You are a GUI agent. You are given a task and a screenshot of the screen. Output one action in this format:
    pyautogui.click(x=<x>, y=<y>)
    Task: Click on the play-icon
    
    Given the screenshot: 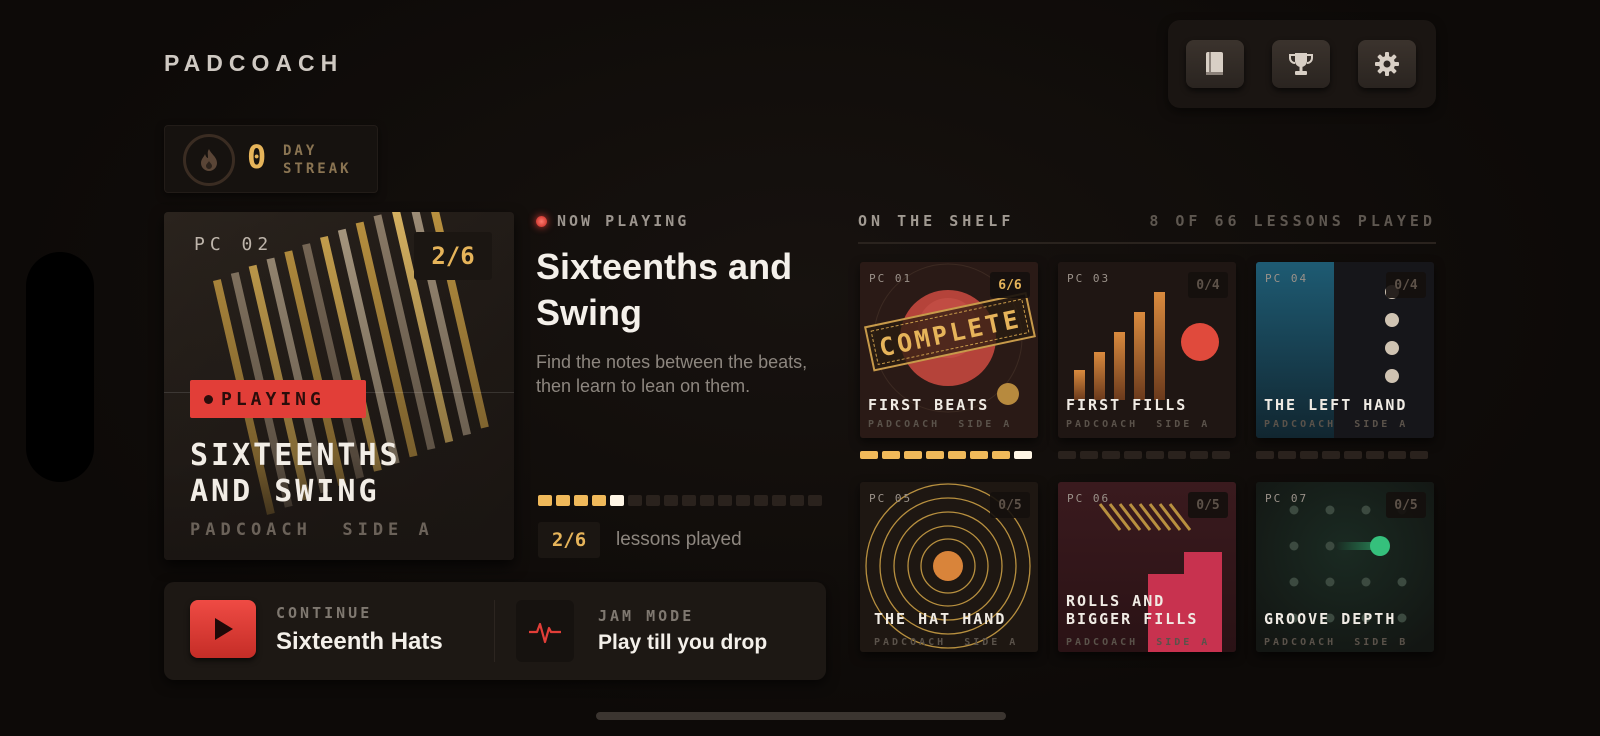 What is the action you would take?
    pyautogui.click(x=224, y=629)
    